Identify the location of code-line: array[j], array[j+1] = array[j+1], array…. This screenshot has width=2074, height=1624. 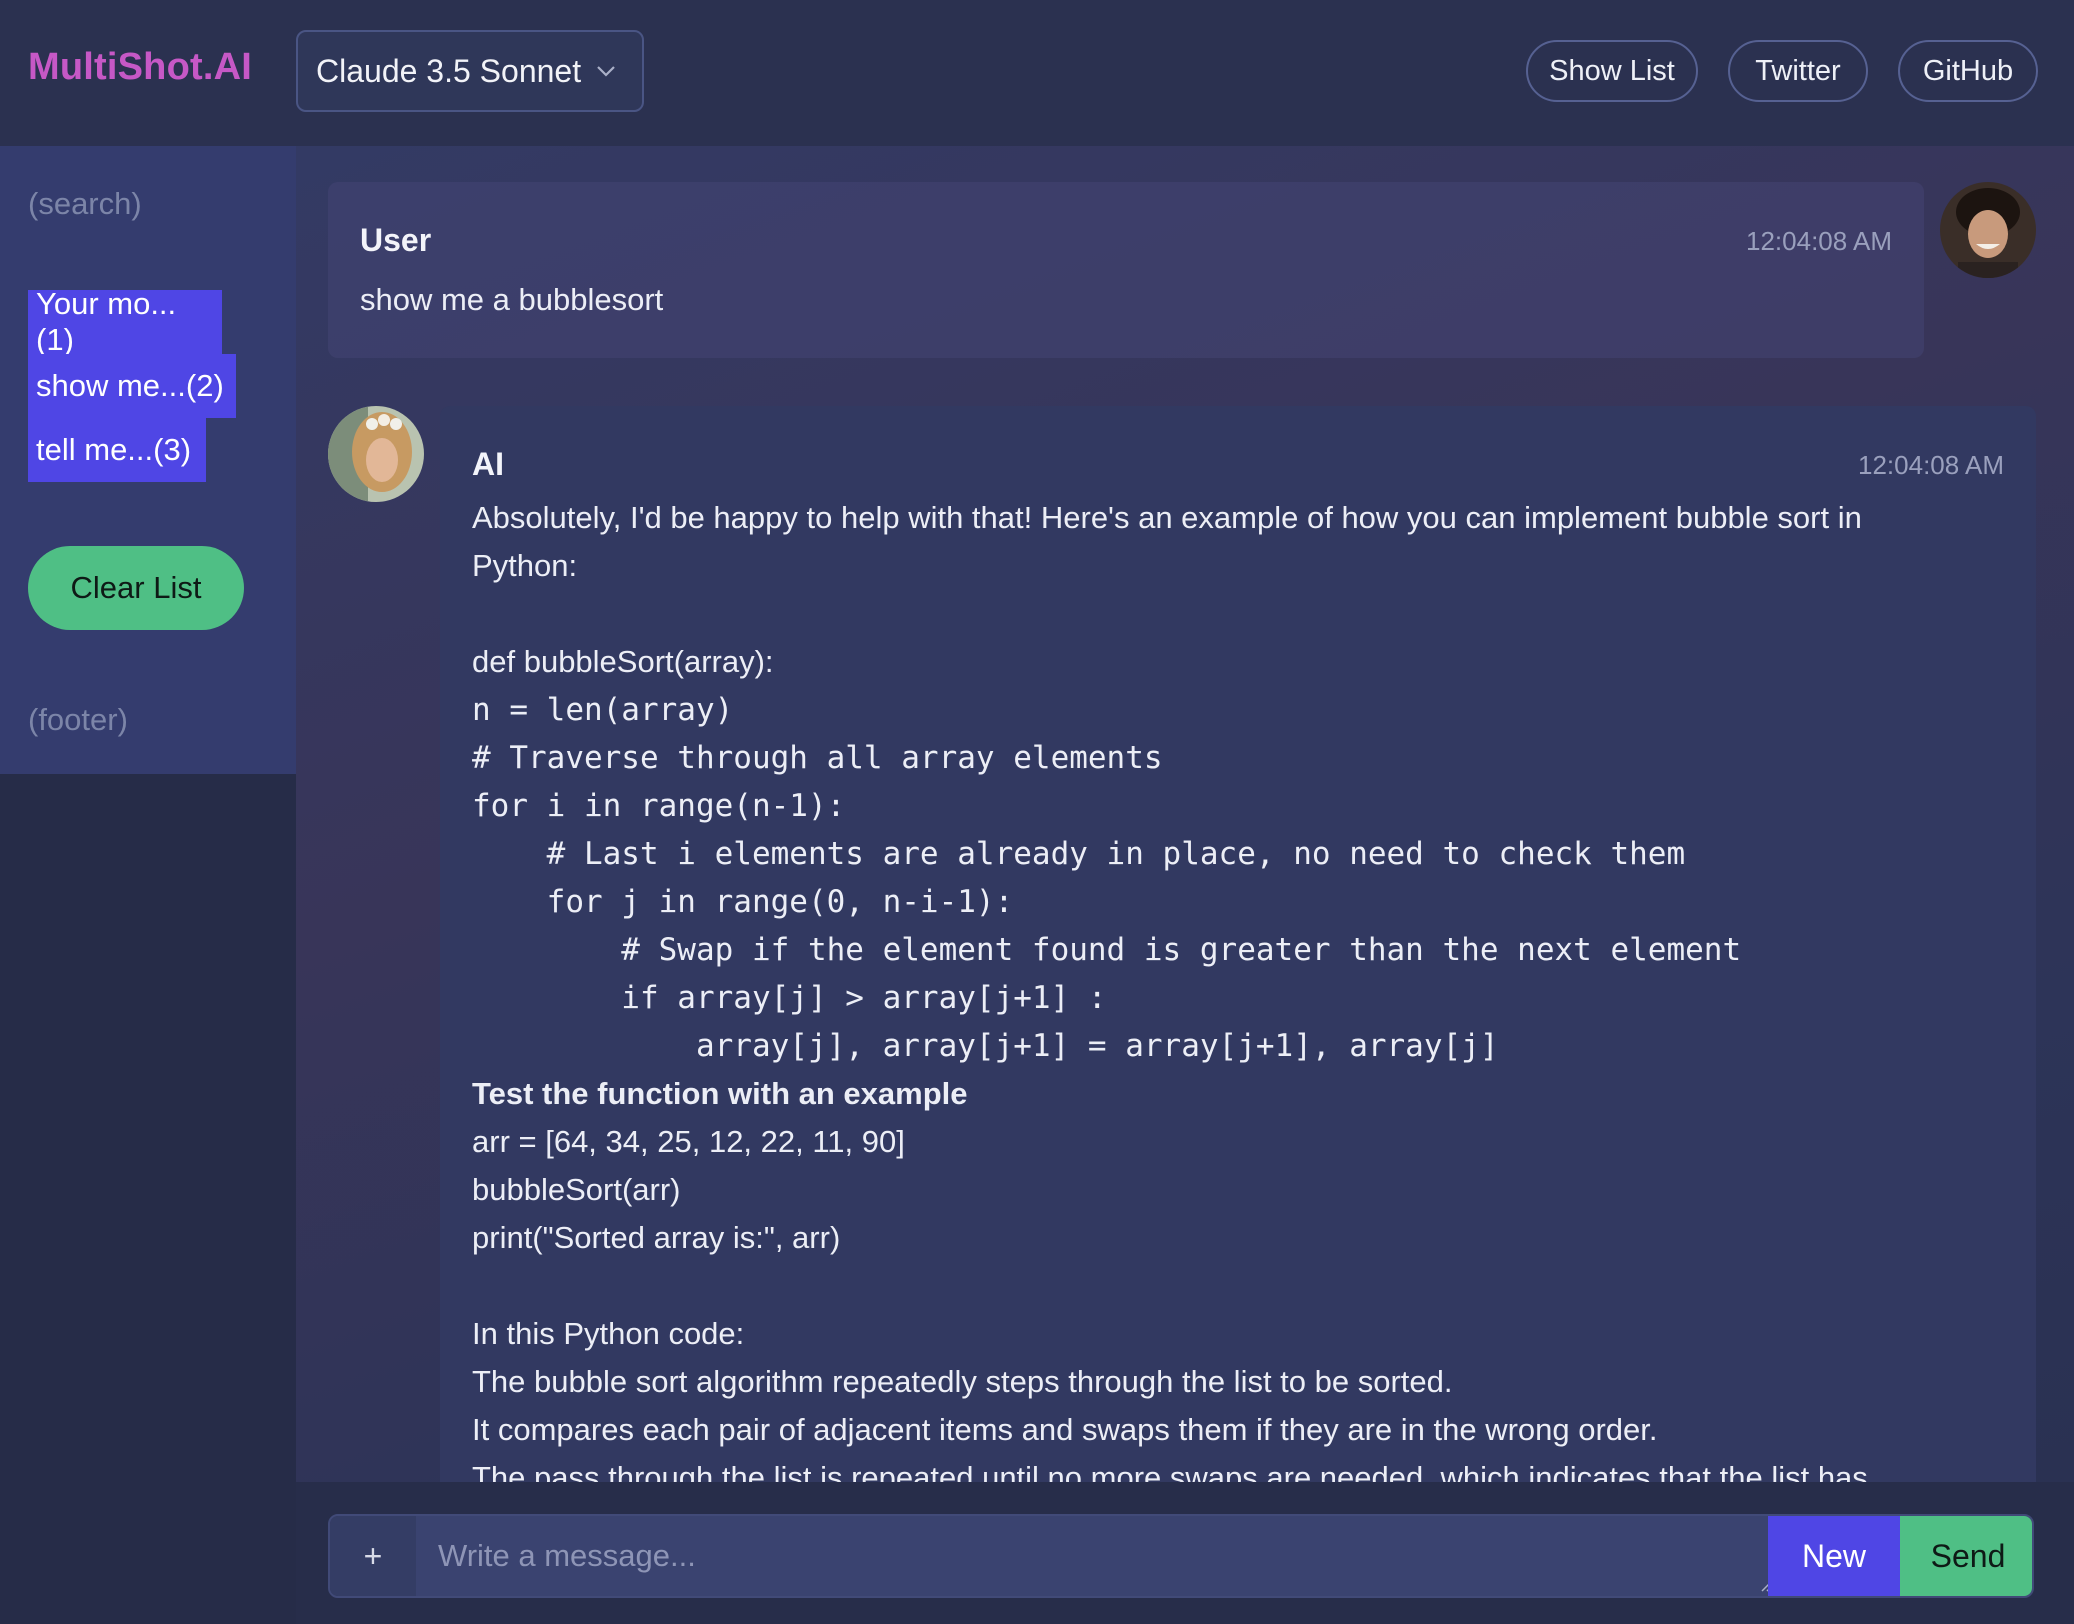
(985, 1046).